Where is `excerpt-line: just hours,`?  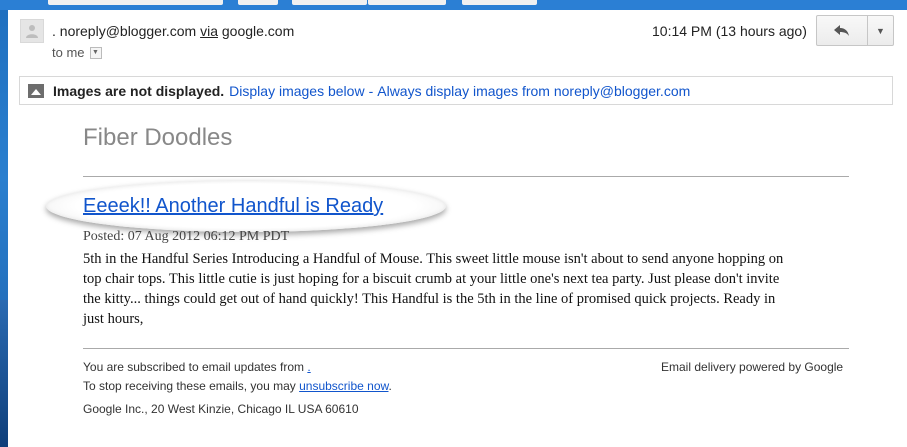 excerpt-line: just hours, is located at coordinates (113, 319).